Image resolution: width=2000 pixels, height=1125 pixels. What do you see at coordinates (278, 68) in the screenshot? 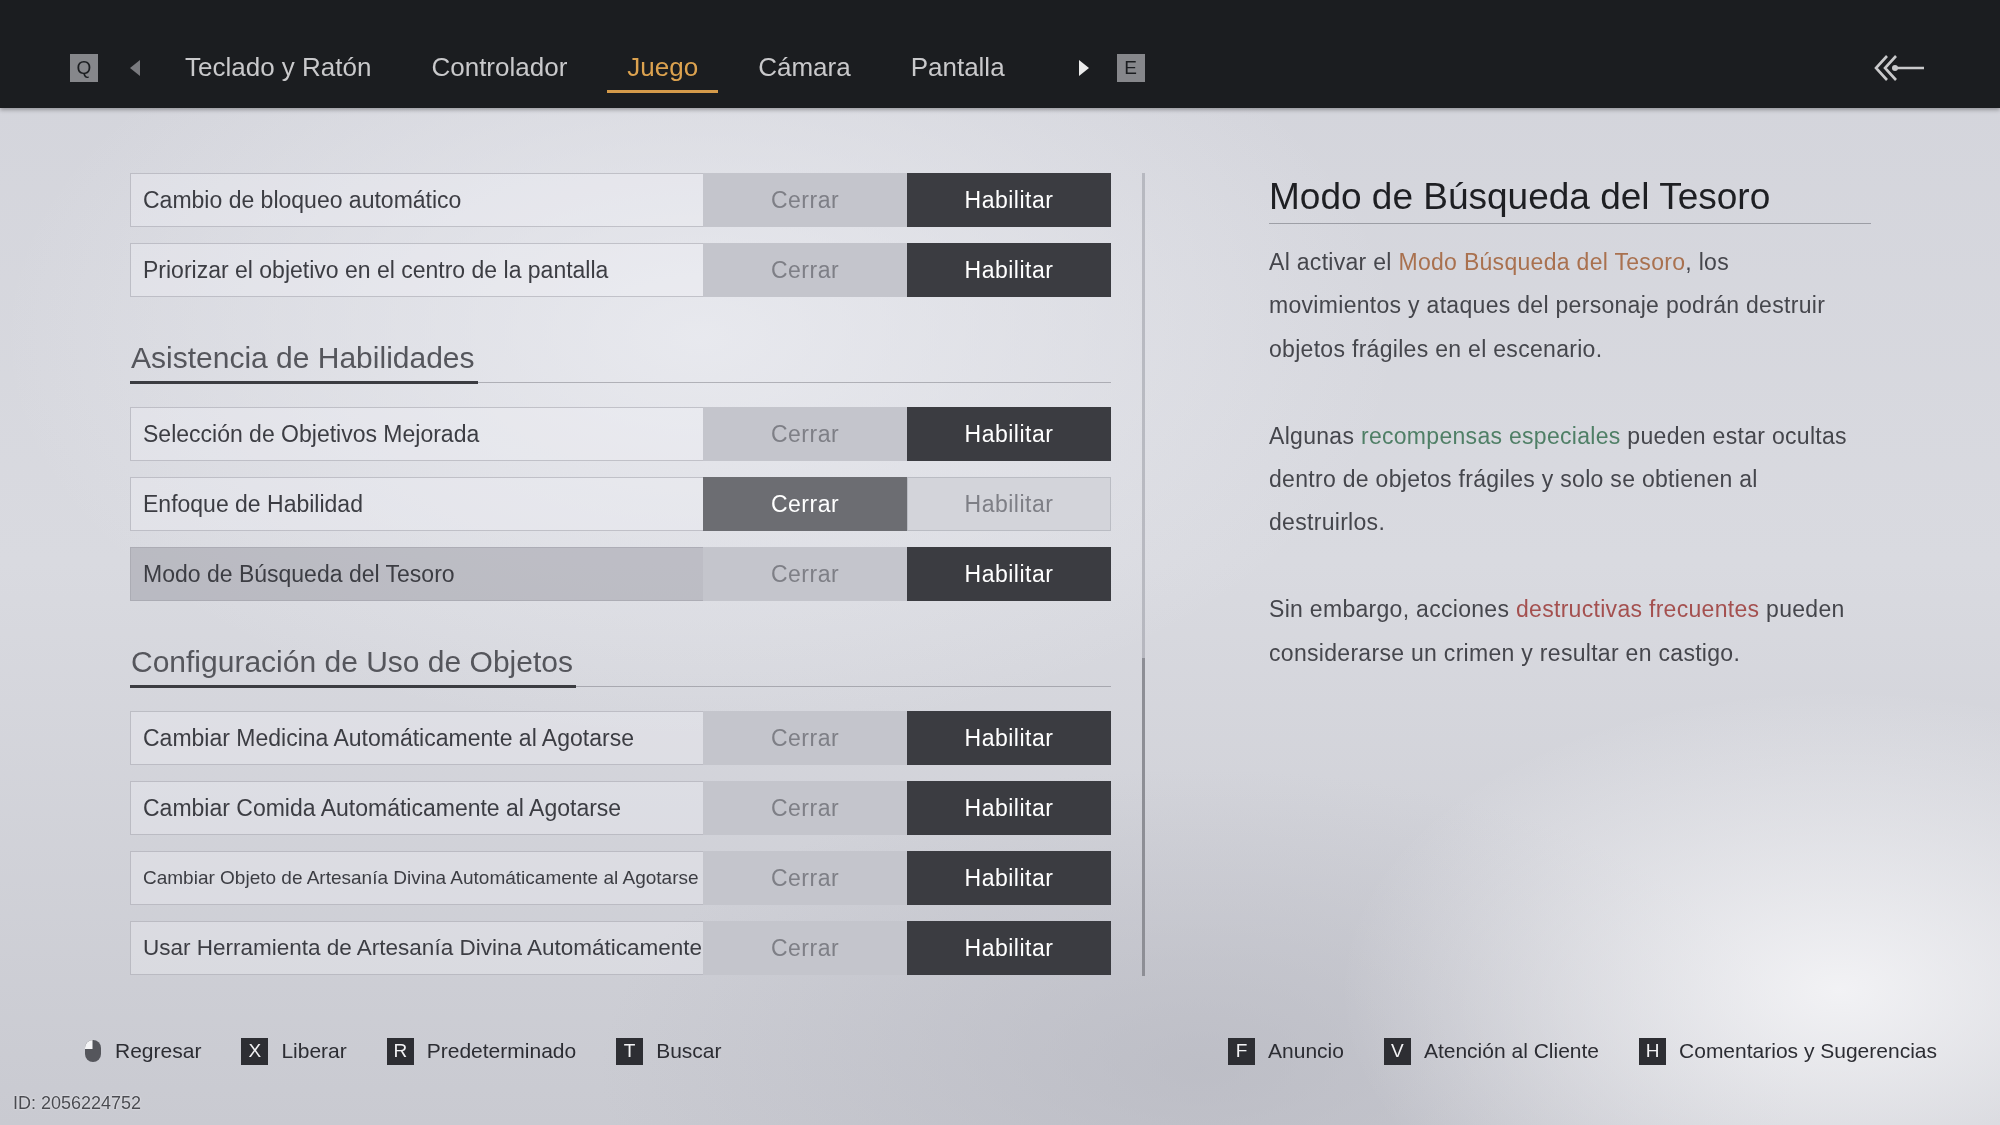
I see `tab: Teclado y Ratón` at bounding box center [278, 68].